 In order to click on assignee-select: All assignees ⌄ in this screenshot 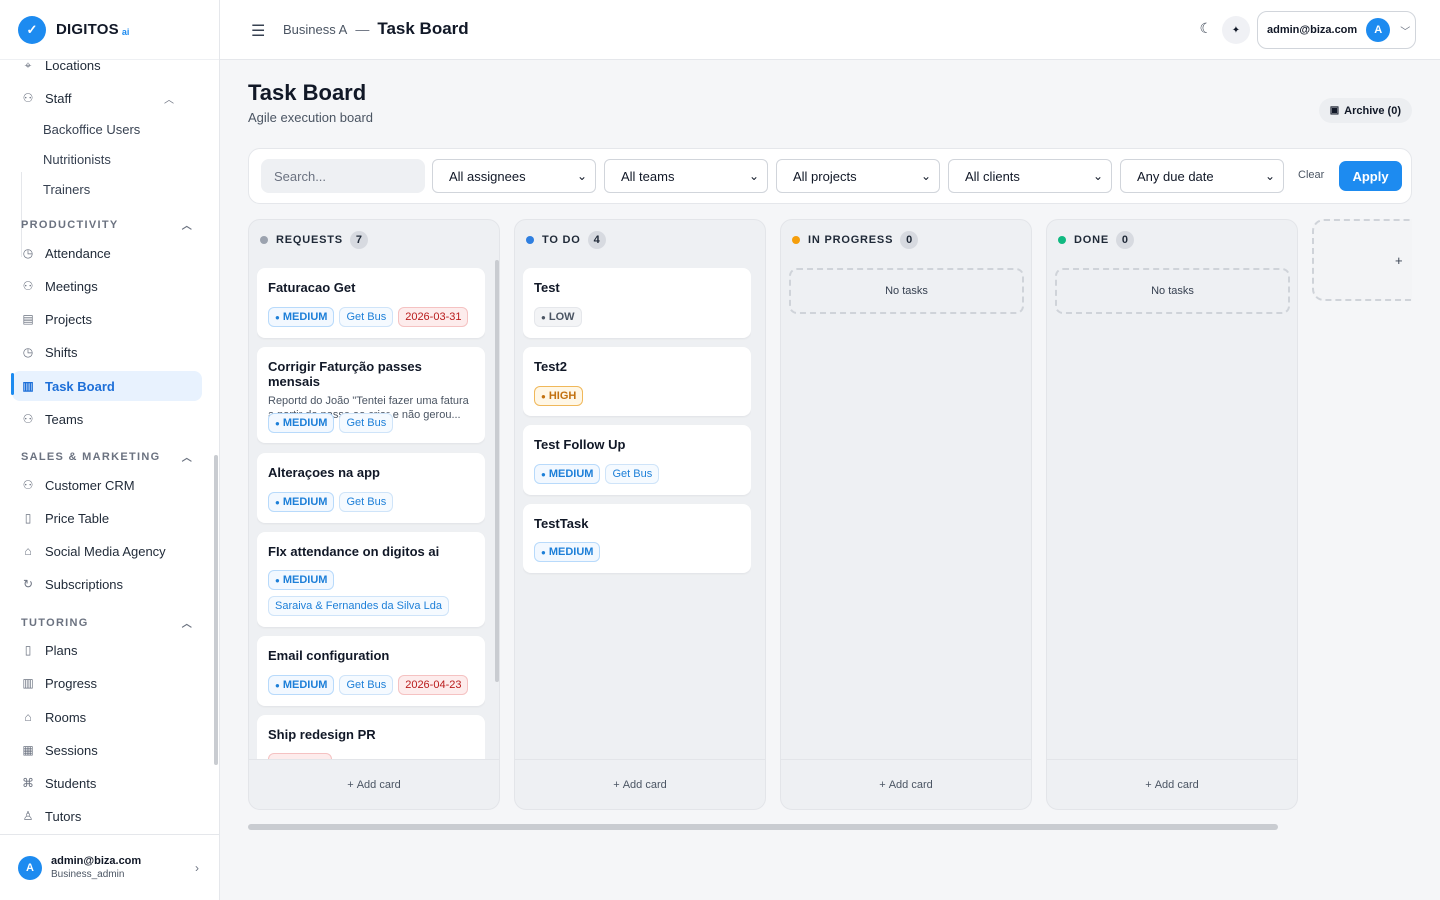, I will do `click(514, 176)`.